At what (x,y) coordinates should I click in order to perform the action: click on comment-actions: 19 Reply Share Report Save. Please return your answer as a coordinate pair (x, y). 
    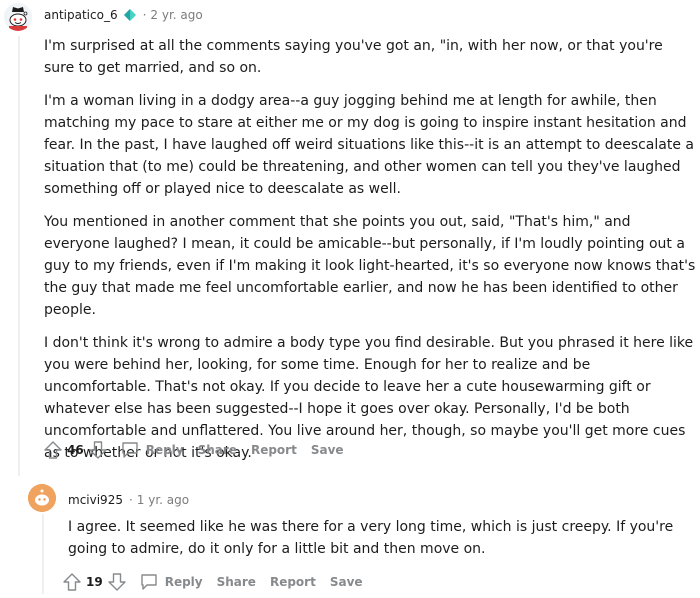
    Looking at the image, I should click on (212, 582).